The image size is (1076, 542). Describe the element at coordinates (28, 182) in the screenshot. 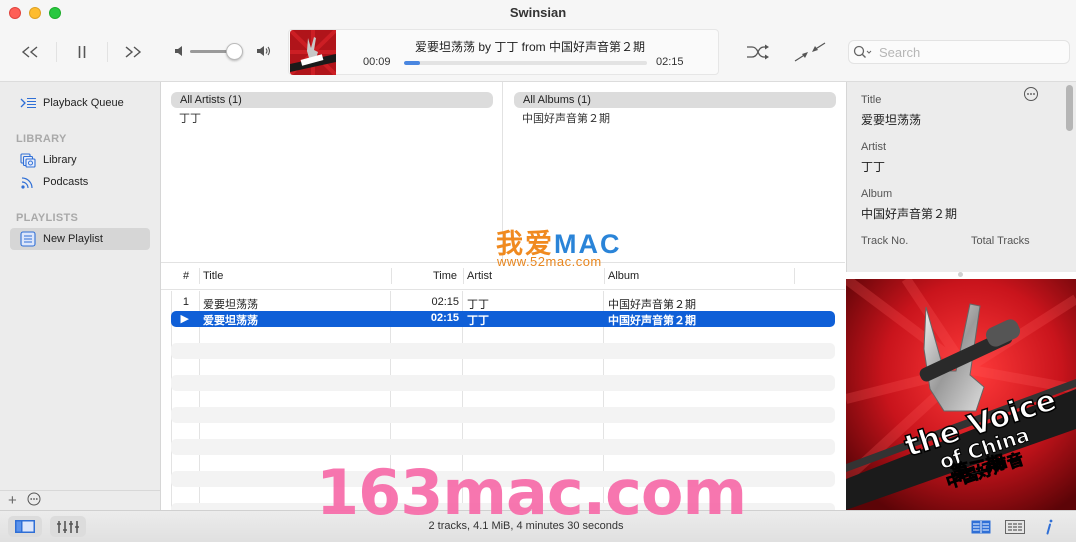

I see `podcast-icon` at that location.